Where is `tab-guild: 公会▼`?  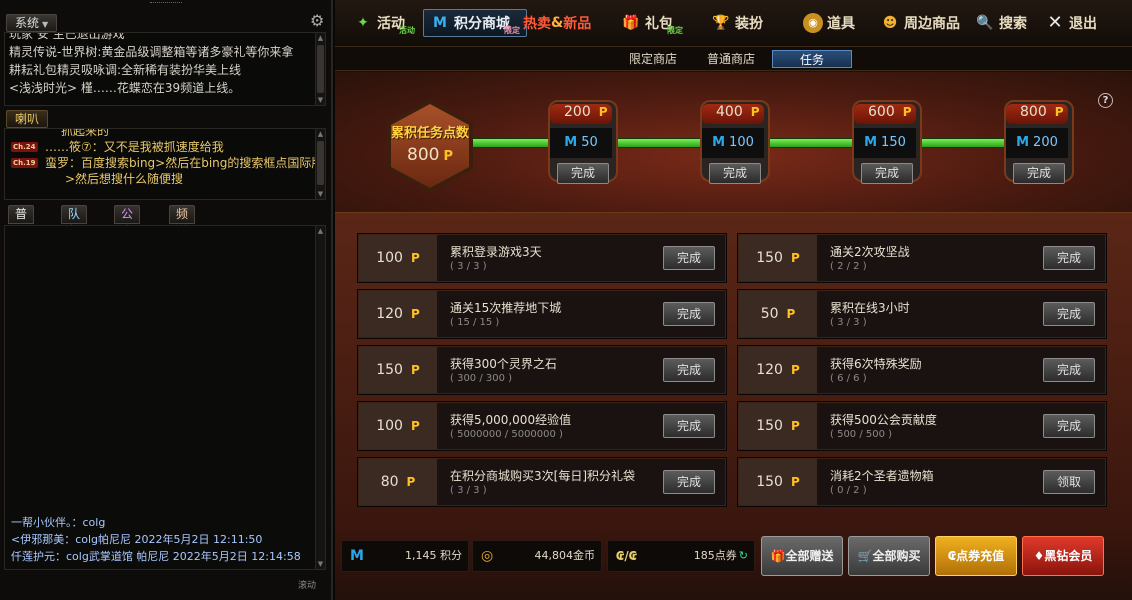
tab-guild: 公会▼ is located at coordinates (127, 229).